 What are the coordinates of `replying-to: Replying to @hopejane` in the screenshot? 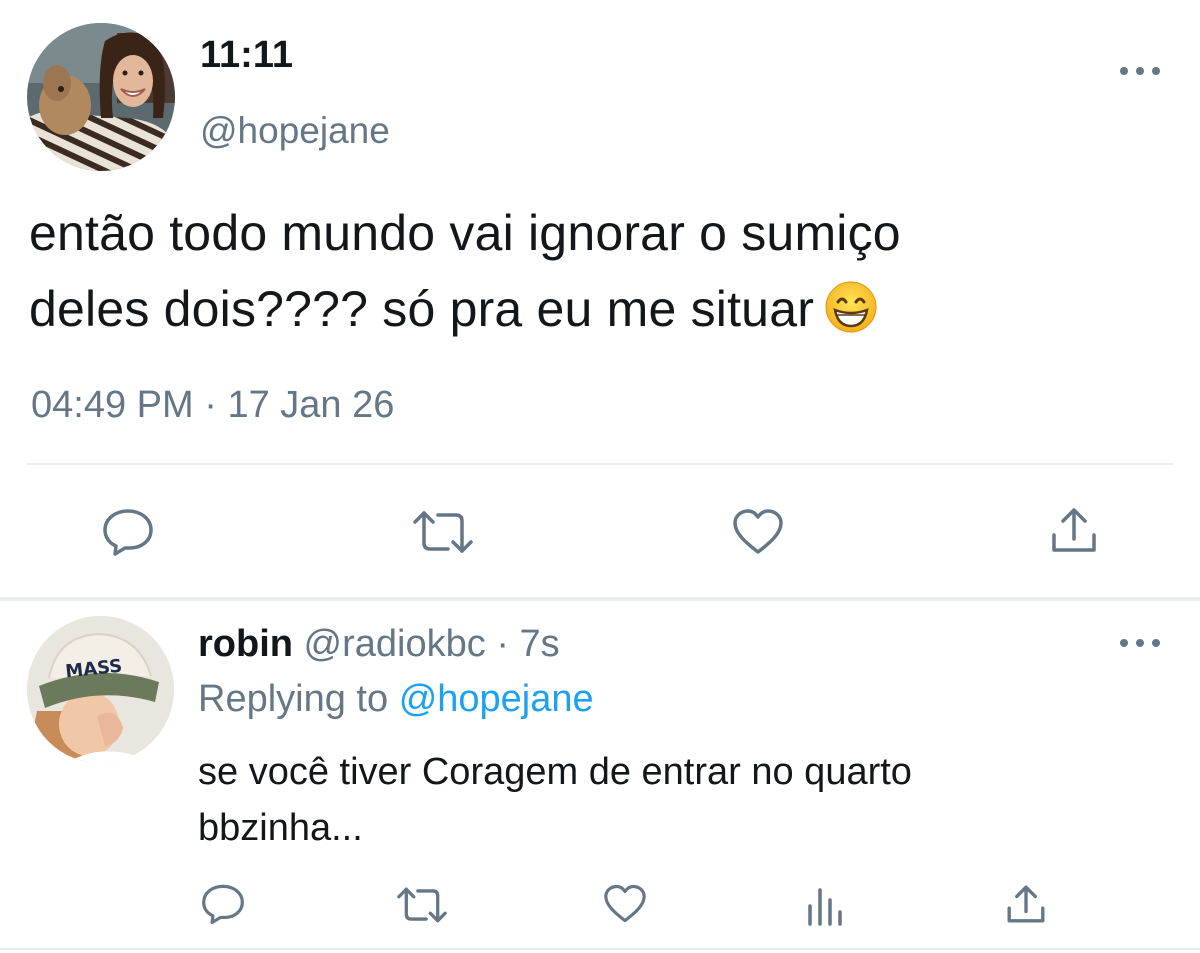 It's located at (396, 699).